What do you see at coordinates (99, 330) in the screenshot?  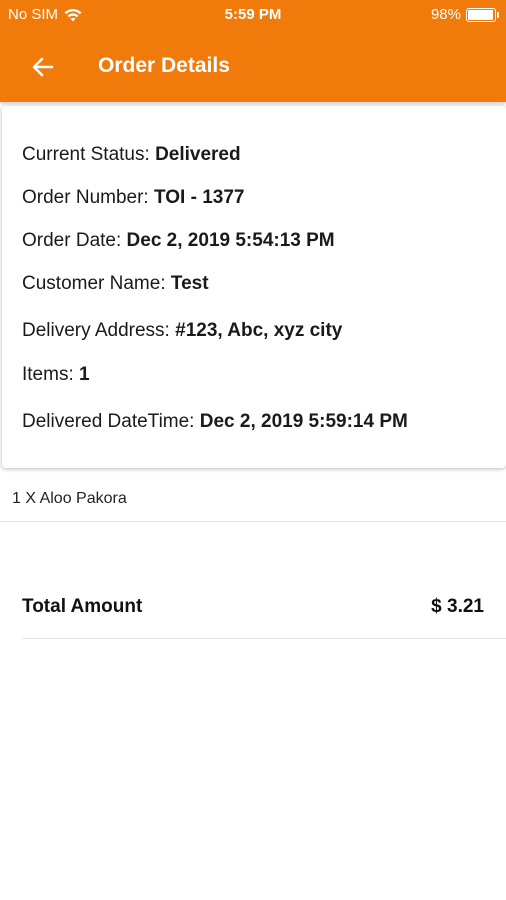 I see `delivery-address-label: Delivery Address:` at bounding box center [99, 330].